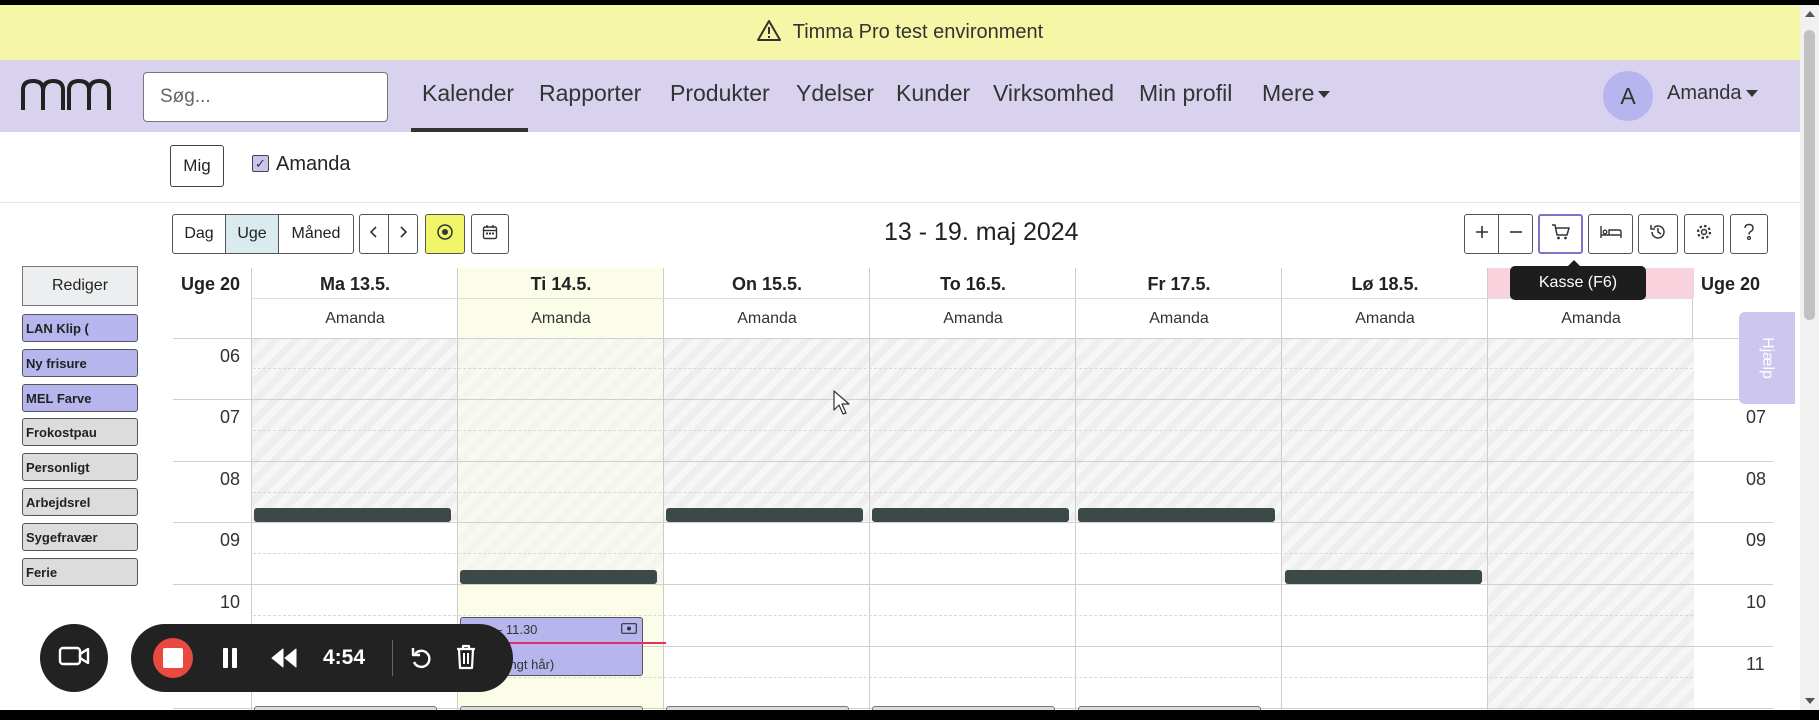  Describe the element at coordinates (80, 398) in the screenshot. I see `sidebar-service-item: MEL Farve` at that location.